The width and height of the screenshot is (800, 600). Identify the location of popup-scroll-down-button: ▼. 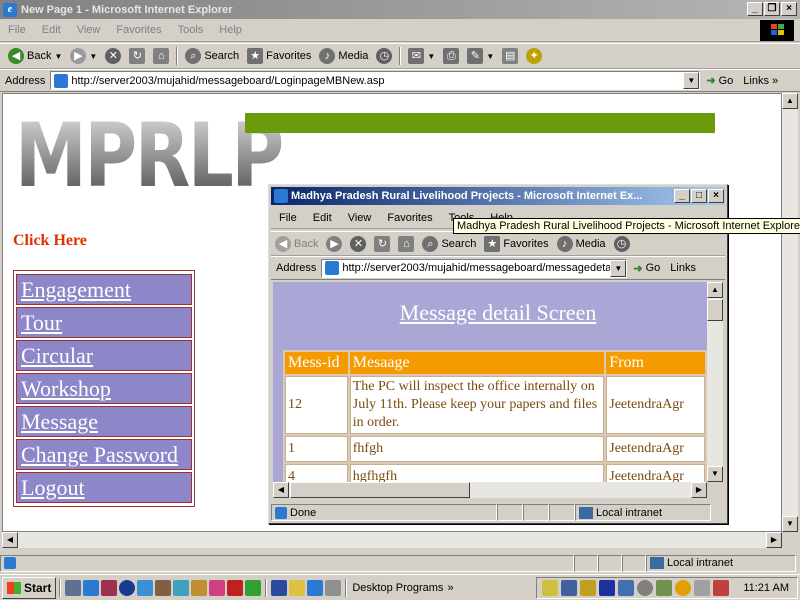
(715, 474).